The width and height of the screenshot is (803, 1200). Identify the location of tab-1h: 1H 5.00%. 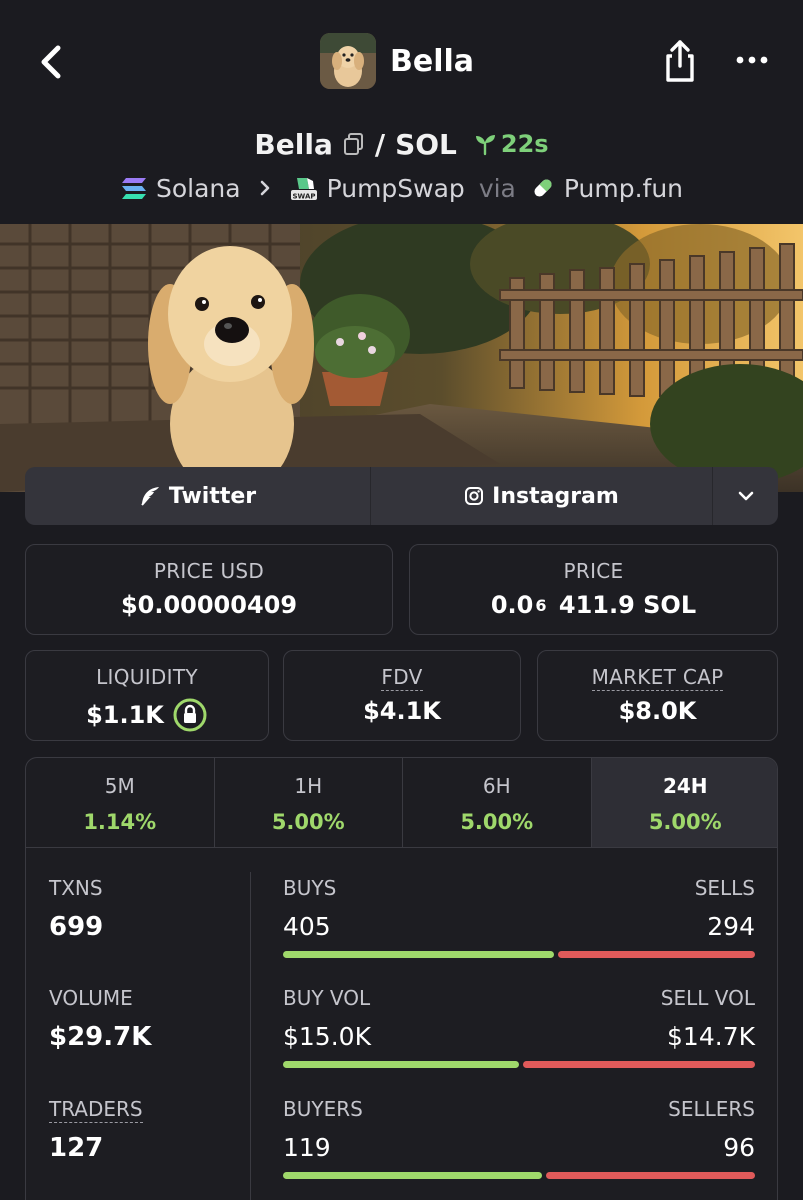
(309, 802).